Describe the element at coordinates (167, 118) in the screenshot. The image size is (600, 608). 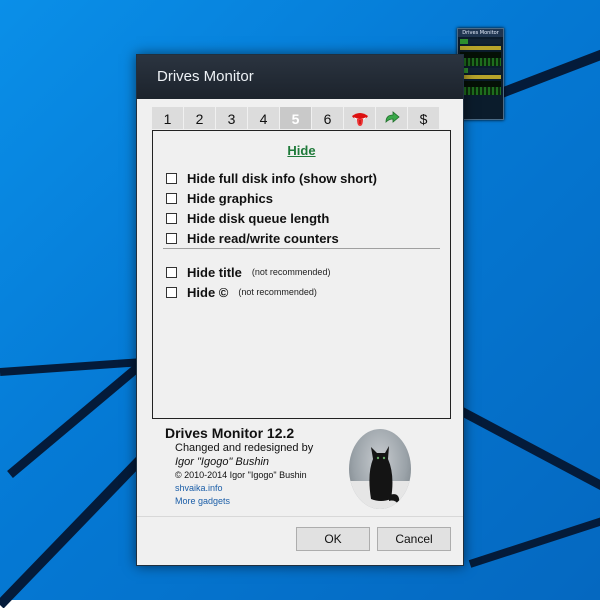
I see `tab-1: 1` at that location.